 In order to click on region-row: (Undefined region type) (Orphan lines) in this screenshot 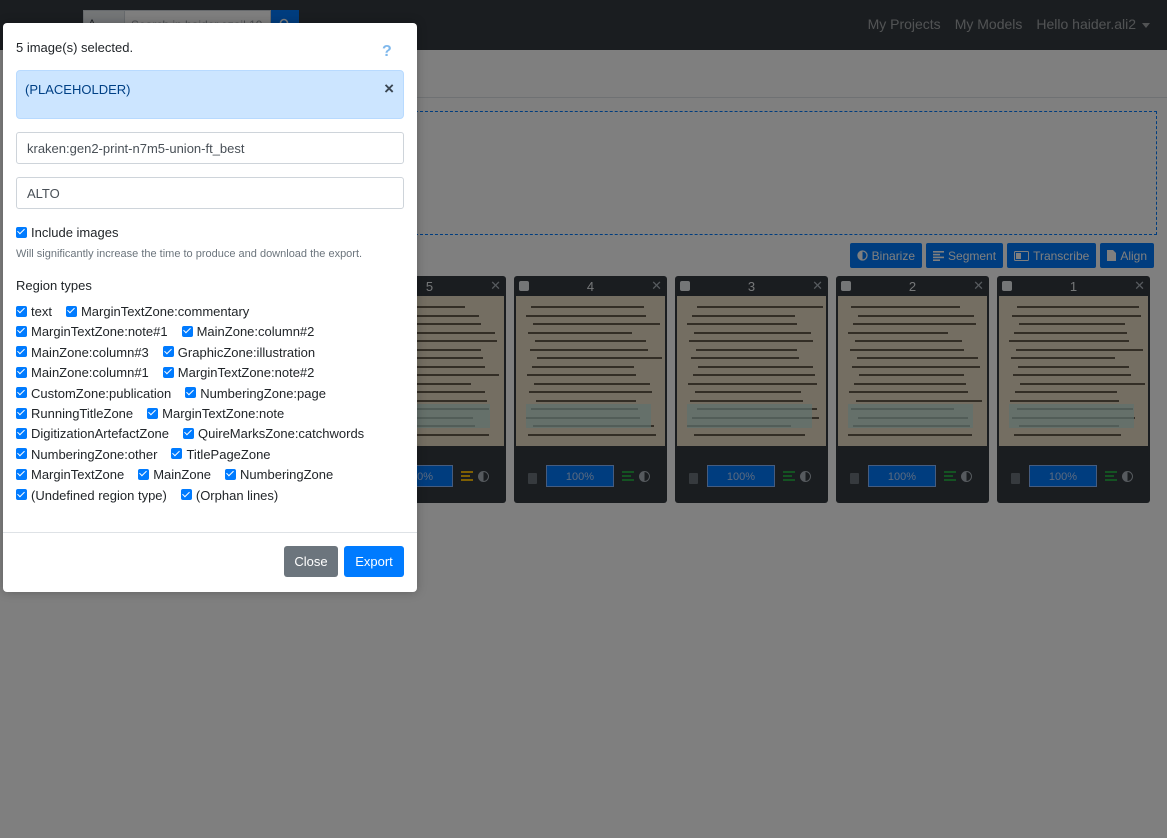, I will do `click(213, 498)`.